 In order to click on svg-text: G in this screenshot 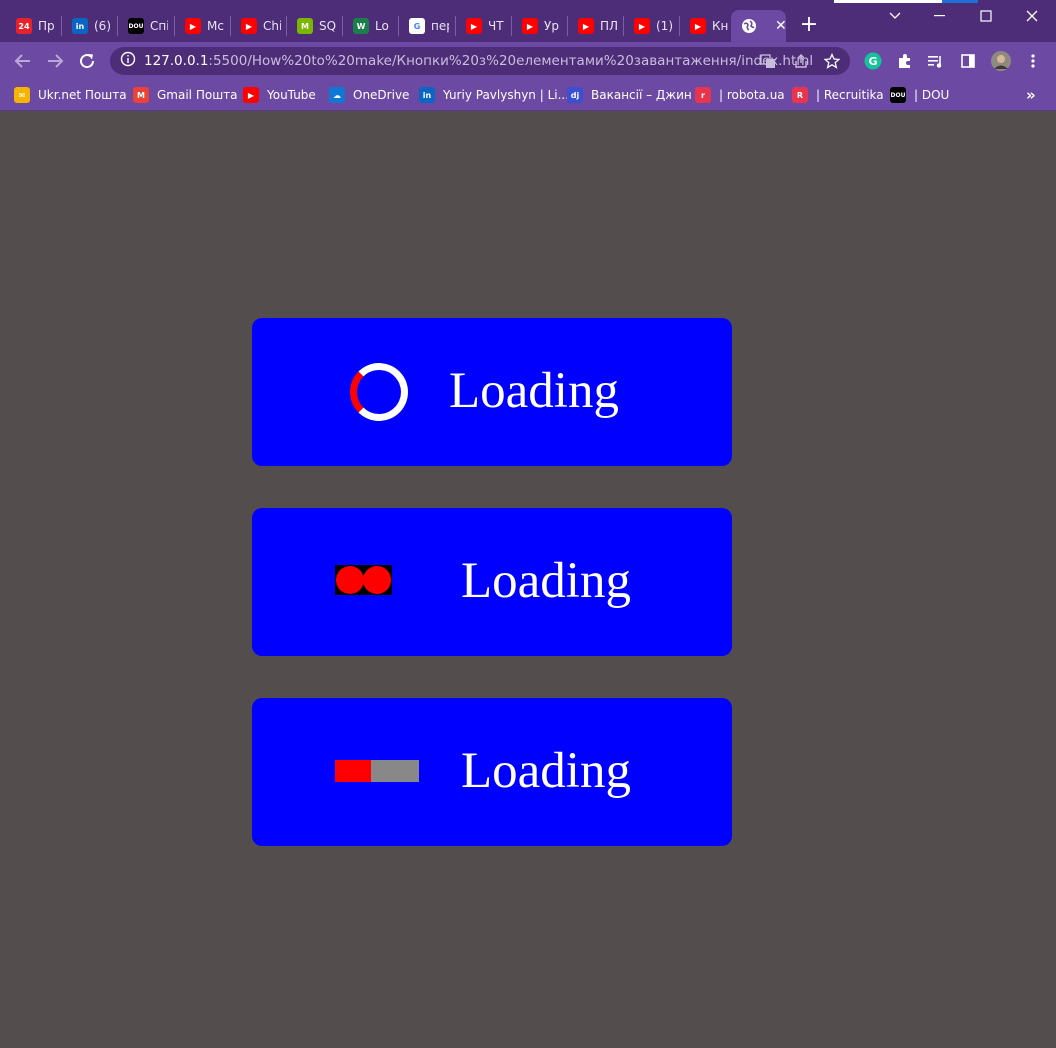, I will do `click(872, 61)`.